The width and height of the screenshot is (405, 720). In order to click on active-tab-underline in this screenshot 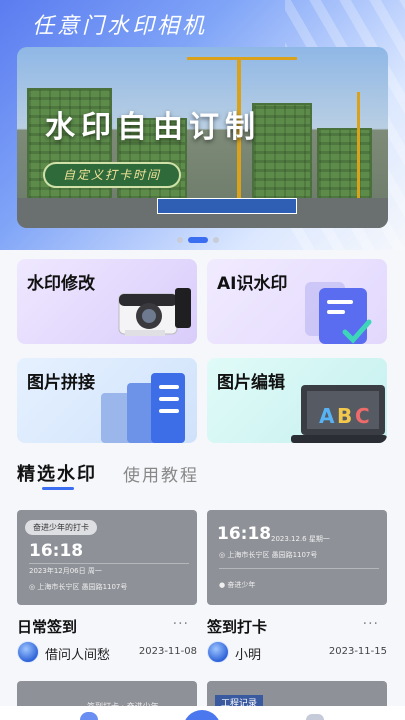, I will do `click(58, 488)`.